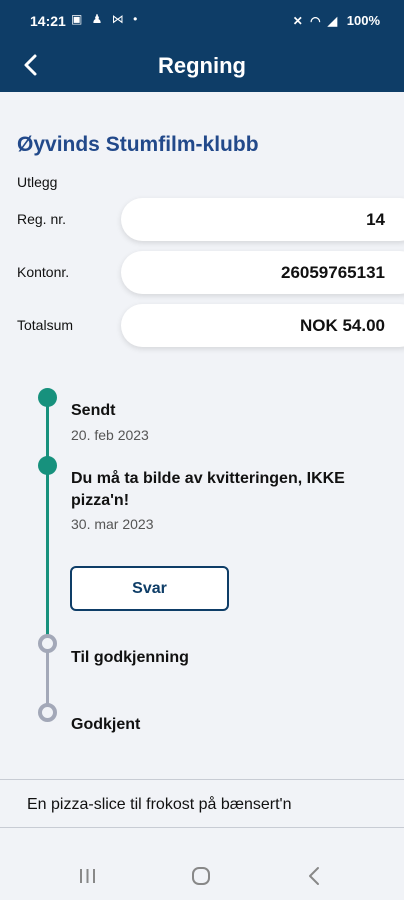  I want to click on notification-icons: ▣ ♟ ⋈ •, so click(106, 19).